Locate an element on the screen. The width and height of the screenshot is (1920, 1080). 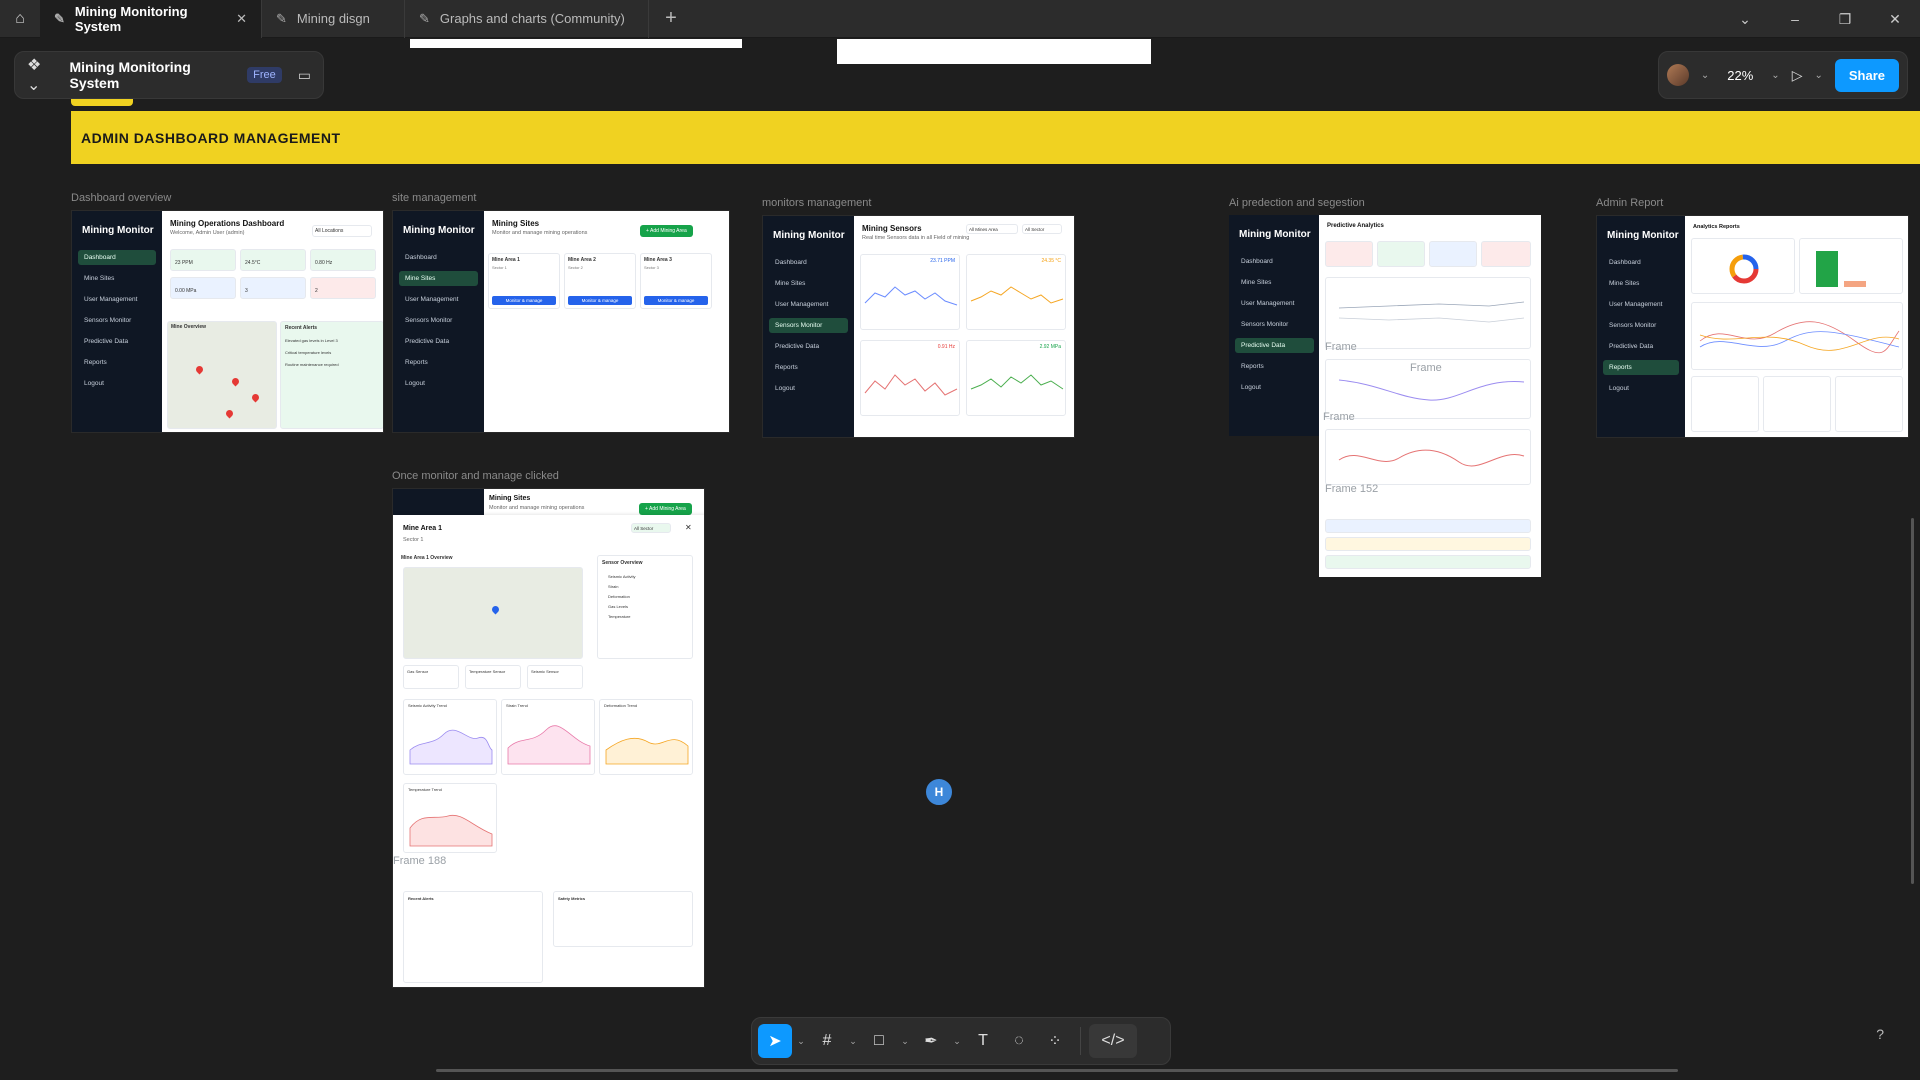
stat-value: 2 is located at coordinates (316, 291).